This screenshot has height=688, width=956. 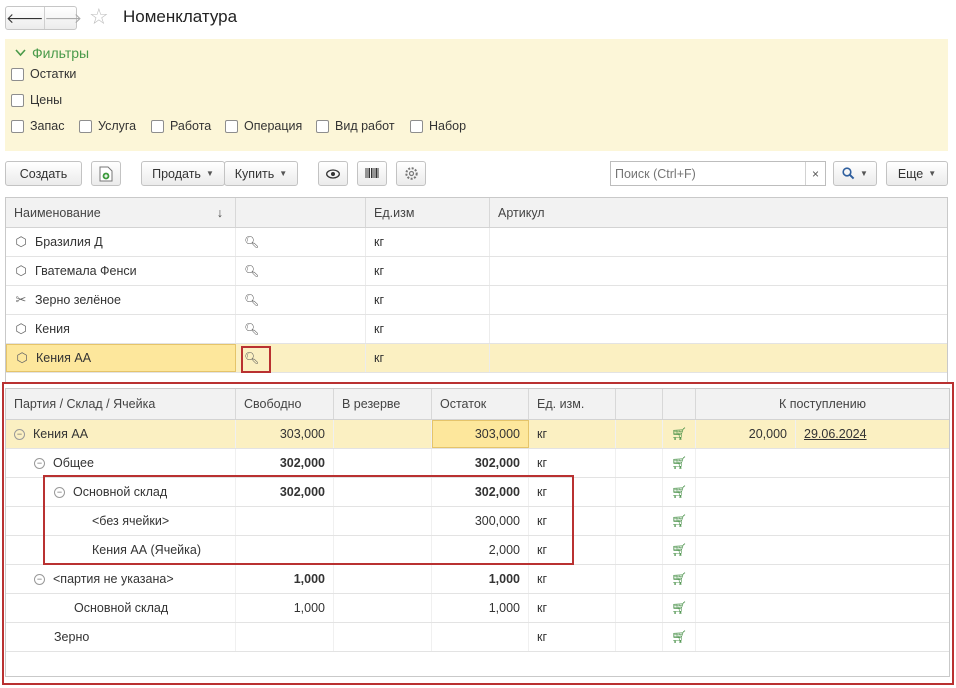 What do you see at coordinates (301, 212) in the screenshot?
I see `column-search` at bounding box center [301, 212].